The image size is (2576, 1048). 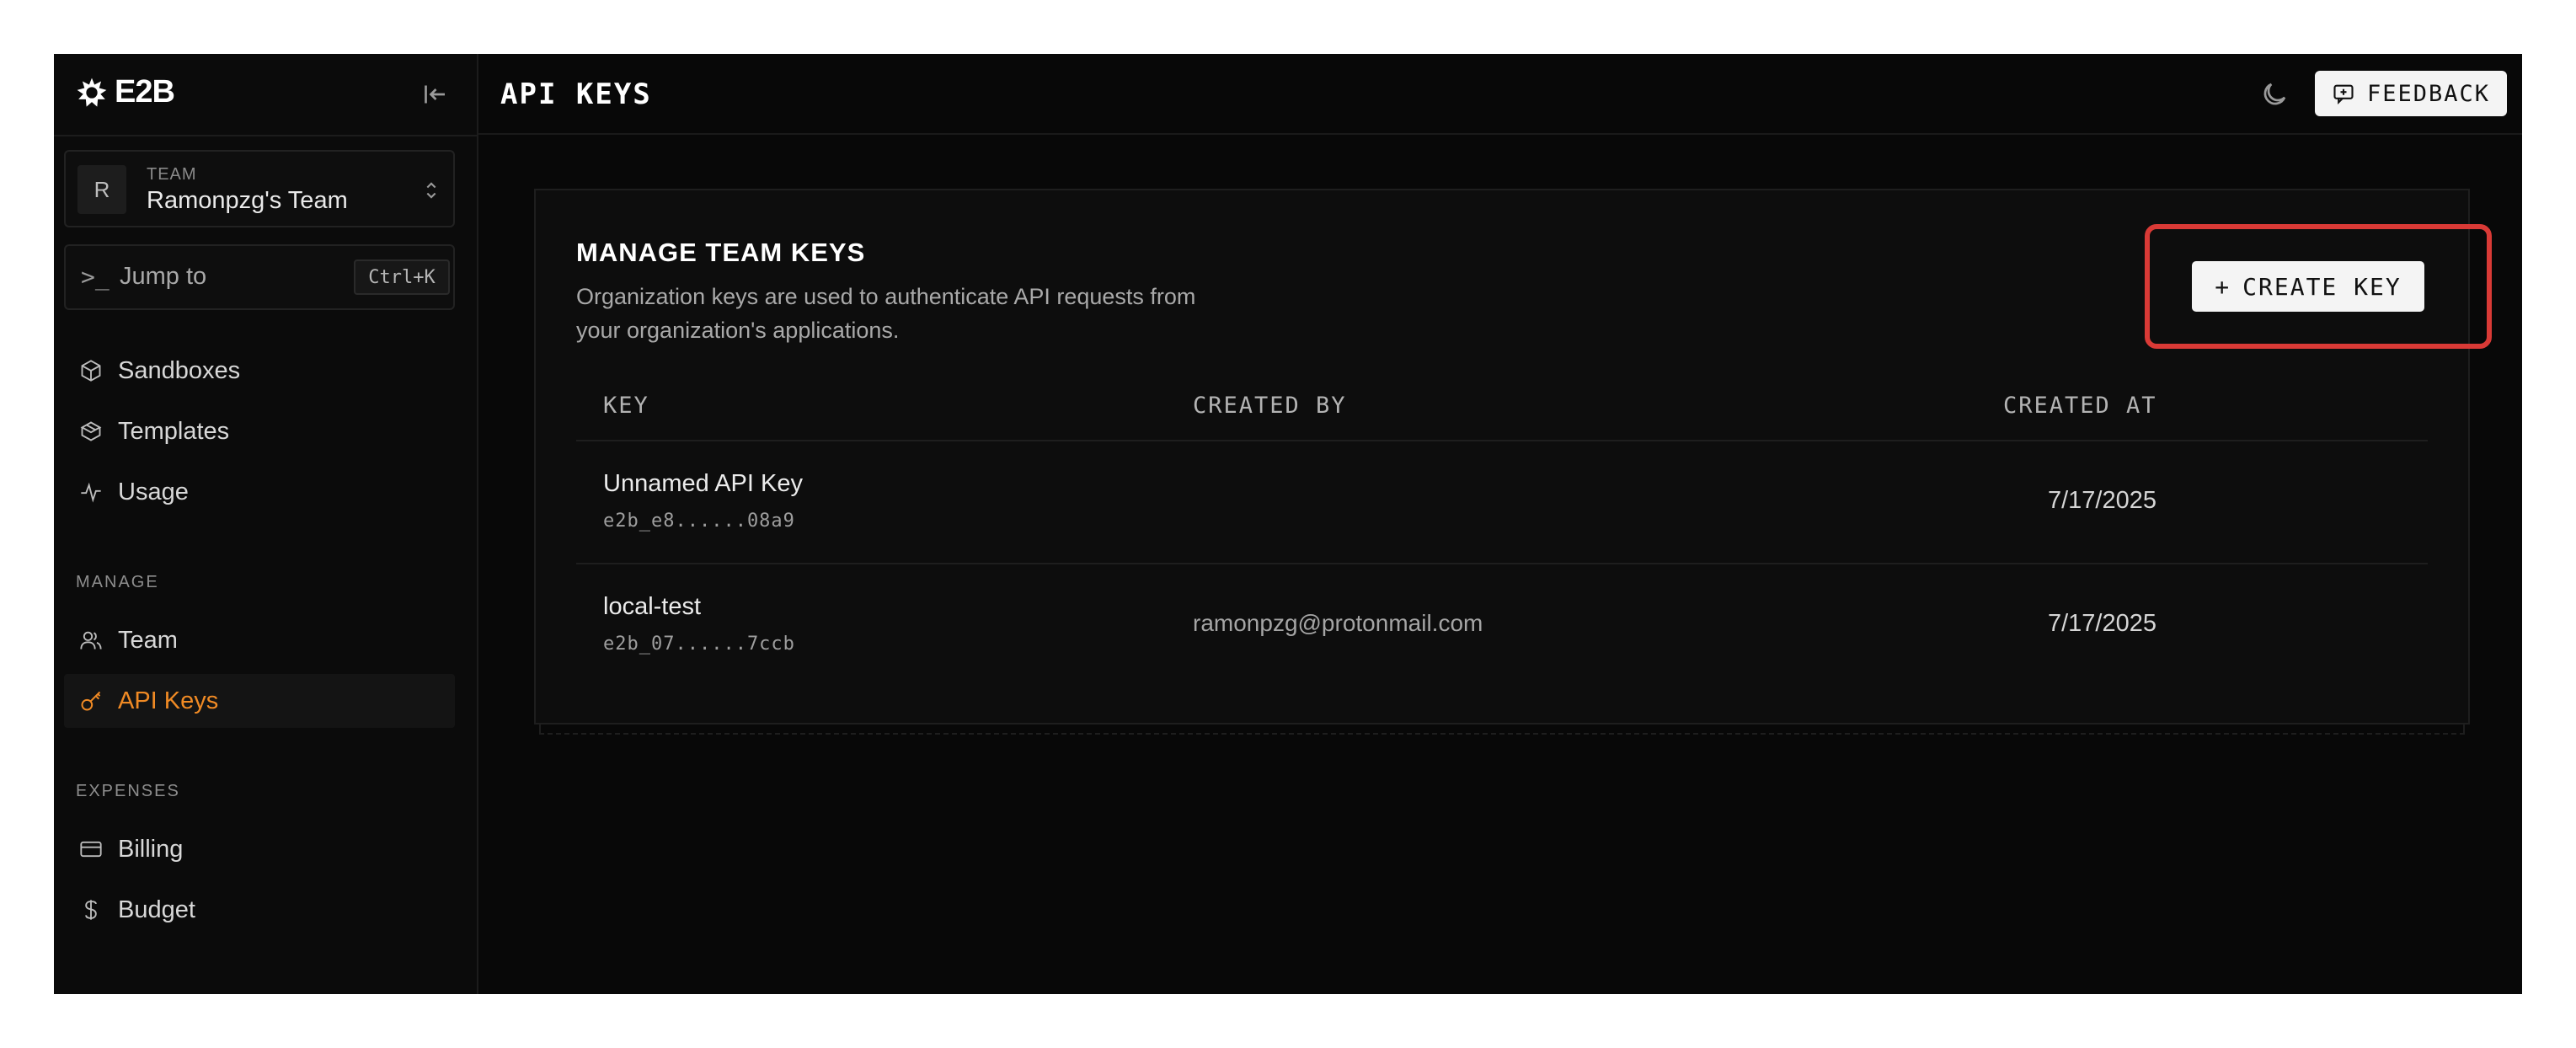 What do you see at coordinates (699, 521) in the screenshot?
I see `key-masked-value: e2b_e8......08a9` at bounding box center [699, 521].